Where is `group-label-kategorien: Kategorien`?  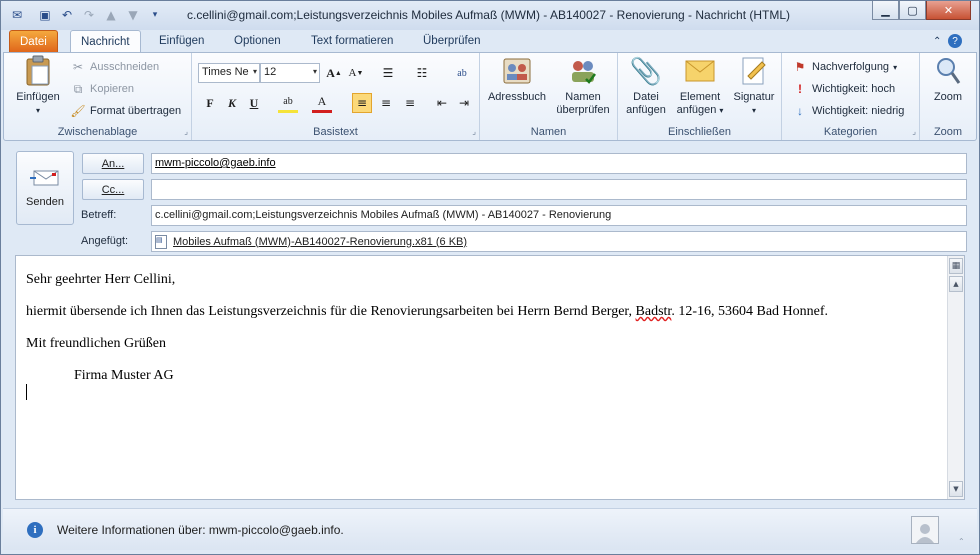
group-label-kategorien: Kategorien is located at coordinates (850, 132).